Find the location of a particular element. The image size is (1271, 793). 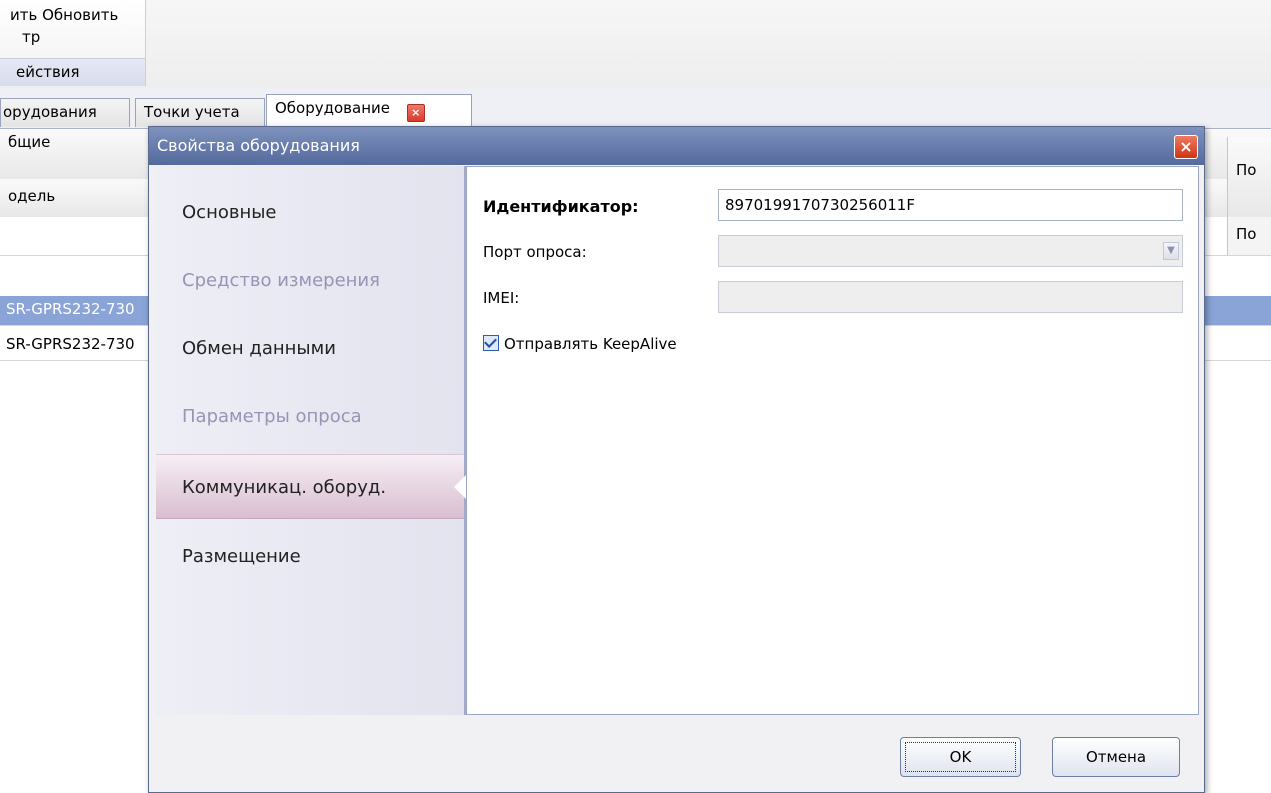

identifier-label: Идентификатор: is located at coordinates (561, 206).